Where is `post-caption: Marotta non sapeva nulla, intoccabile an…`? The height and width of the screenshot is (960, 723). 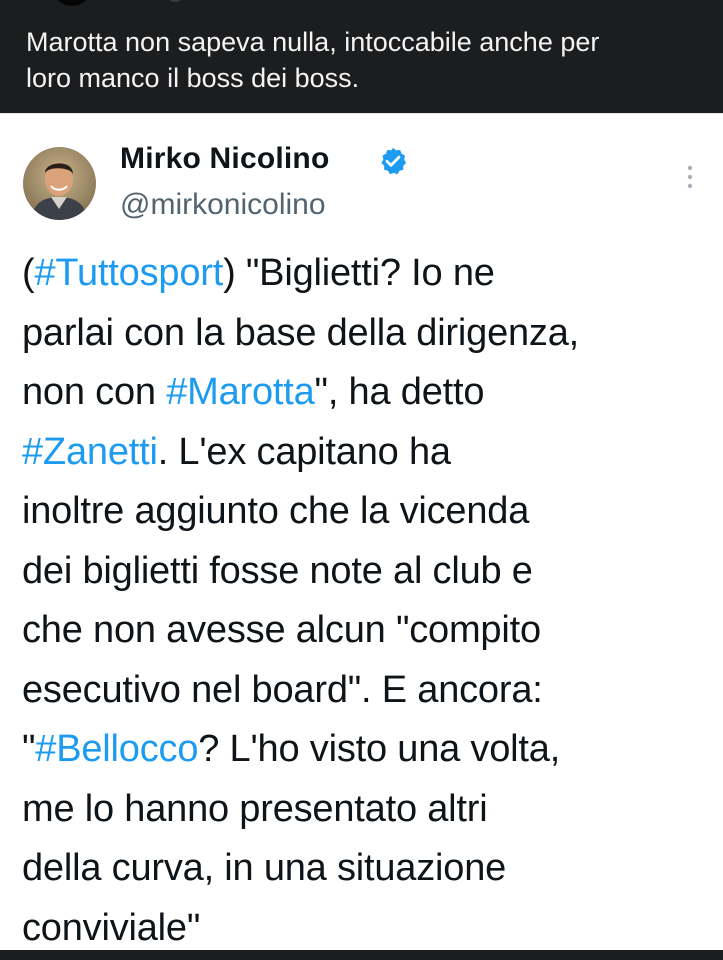
post-caption: Marotta non sapeva nulla, intoccabile an… is located at coordinates (313, 60).